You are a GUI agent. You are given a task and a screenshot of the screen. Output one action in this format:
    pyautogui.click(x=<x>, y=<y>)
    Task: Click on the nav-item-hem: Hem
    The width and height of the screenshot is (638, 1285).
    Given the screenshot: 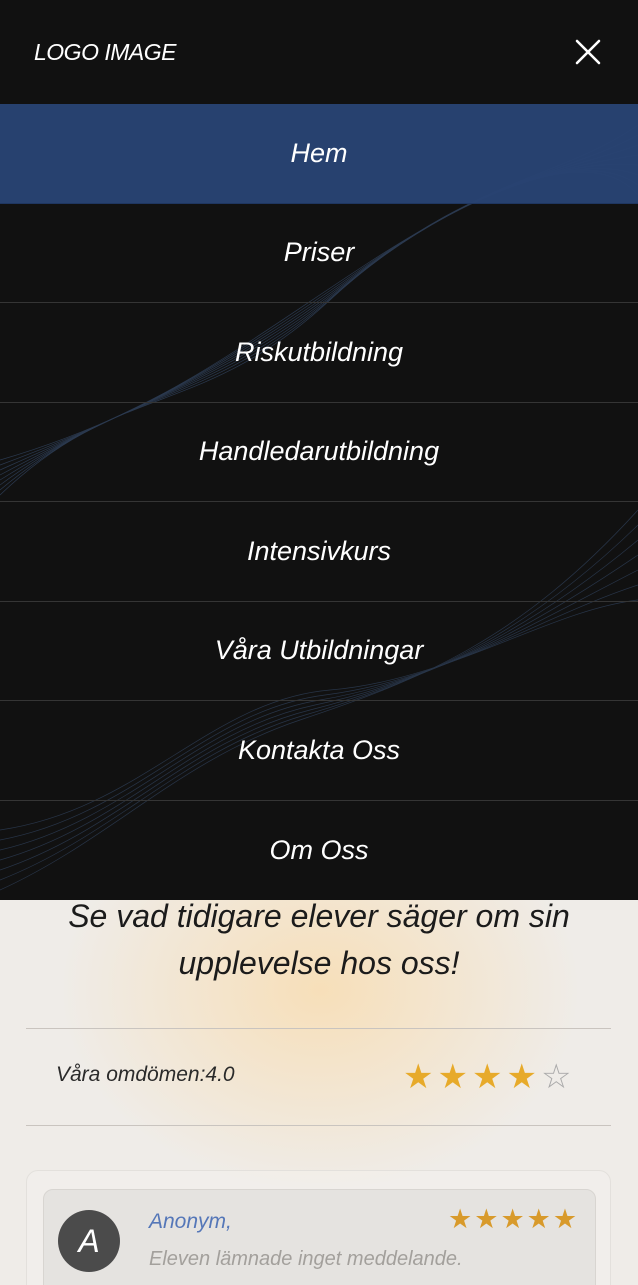 What is the action you would take?
    pyautogui.click(x=319, y=154)
    